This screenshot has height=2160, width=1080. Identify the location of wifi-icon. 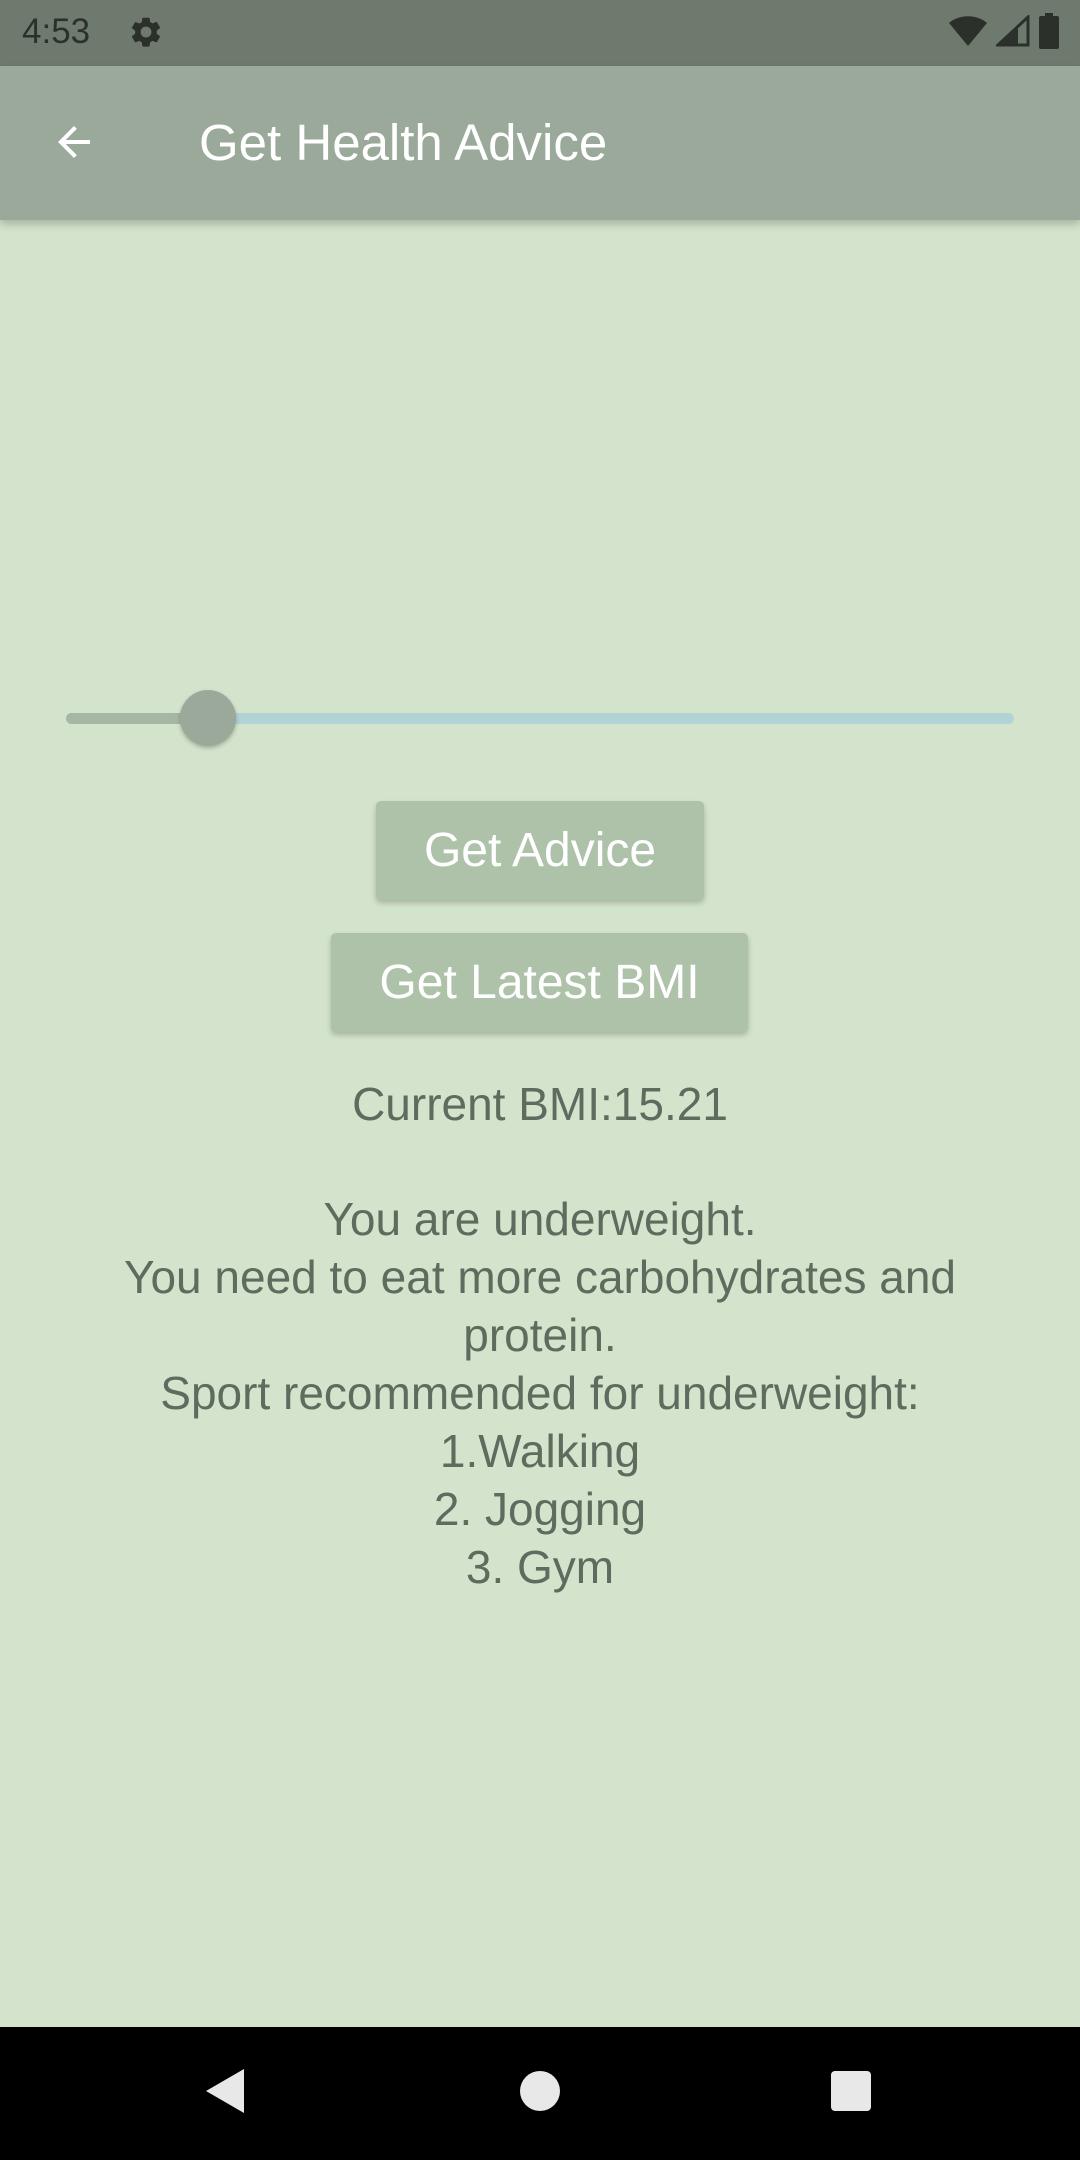
(968, 33).